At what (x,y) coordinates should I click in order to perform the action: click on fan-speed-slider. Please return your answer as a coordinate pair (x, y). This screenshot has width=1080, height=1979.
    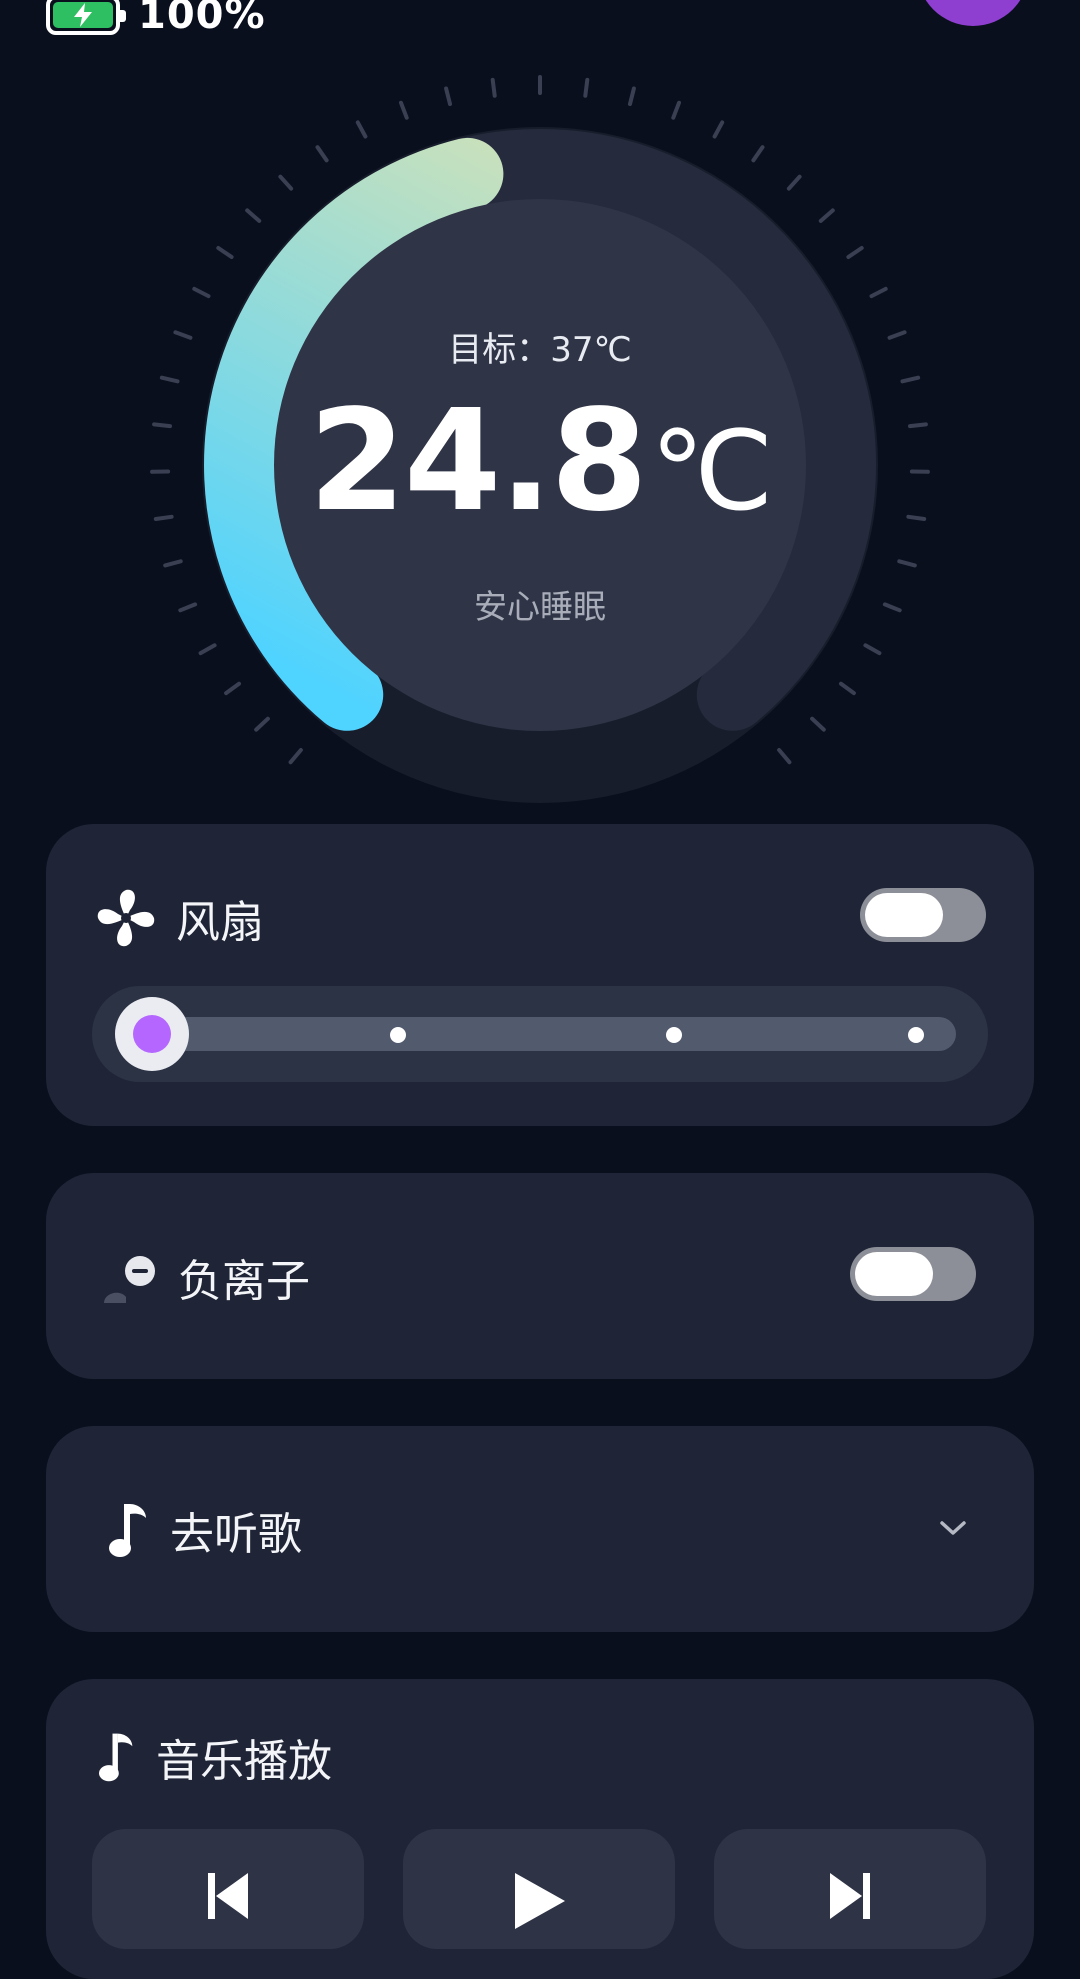
    Looking at the image, I should click on (540, 1034).